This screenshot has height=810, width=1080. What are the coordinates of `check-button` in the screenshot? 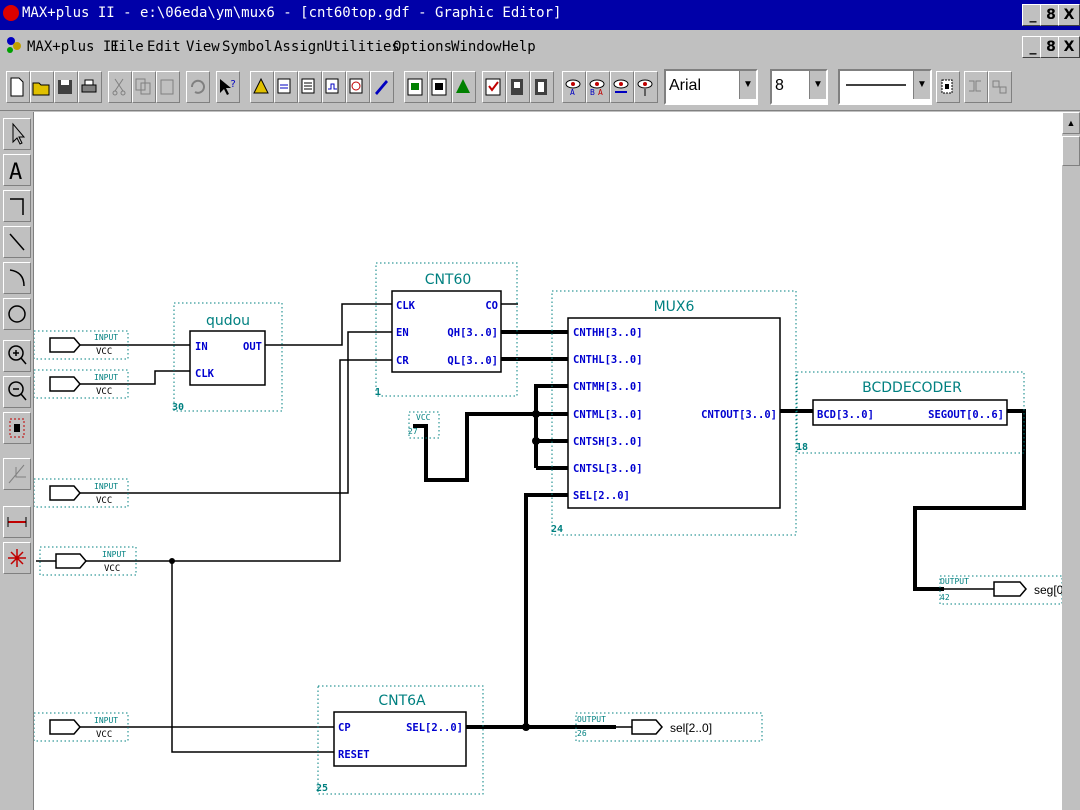 It's located at (494, 87).